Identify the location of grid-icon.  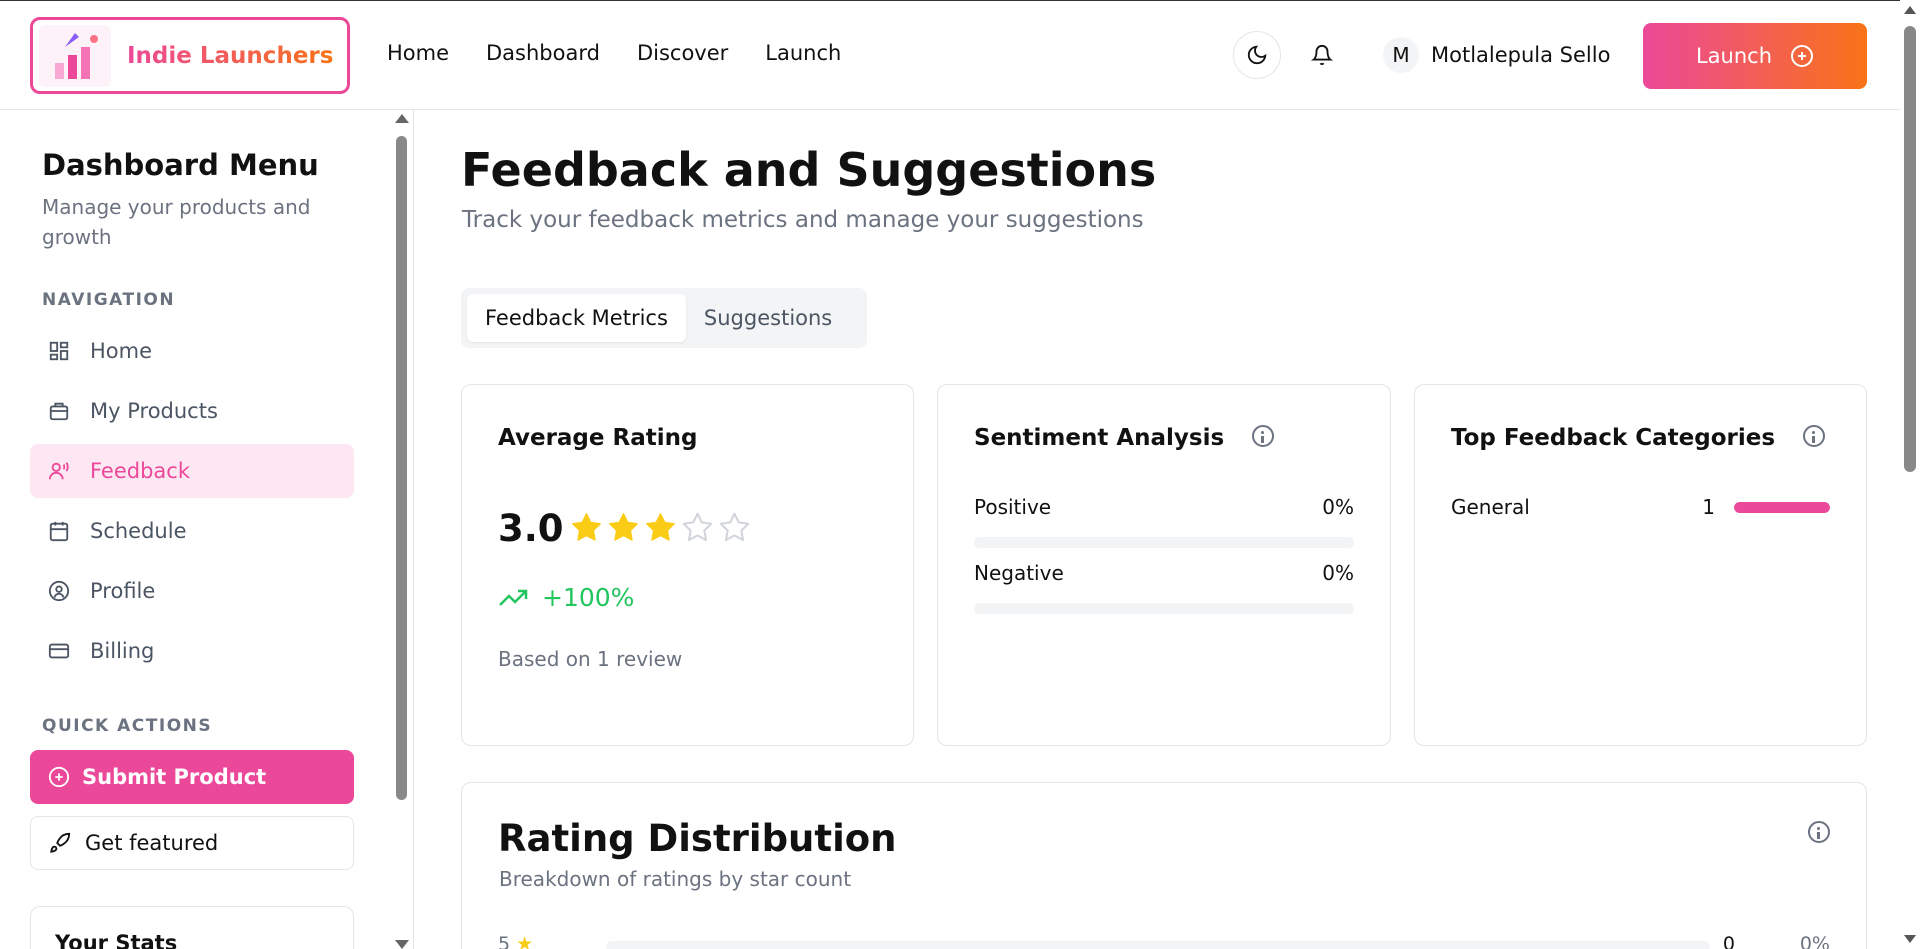
(59, 351).